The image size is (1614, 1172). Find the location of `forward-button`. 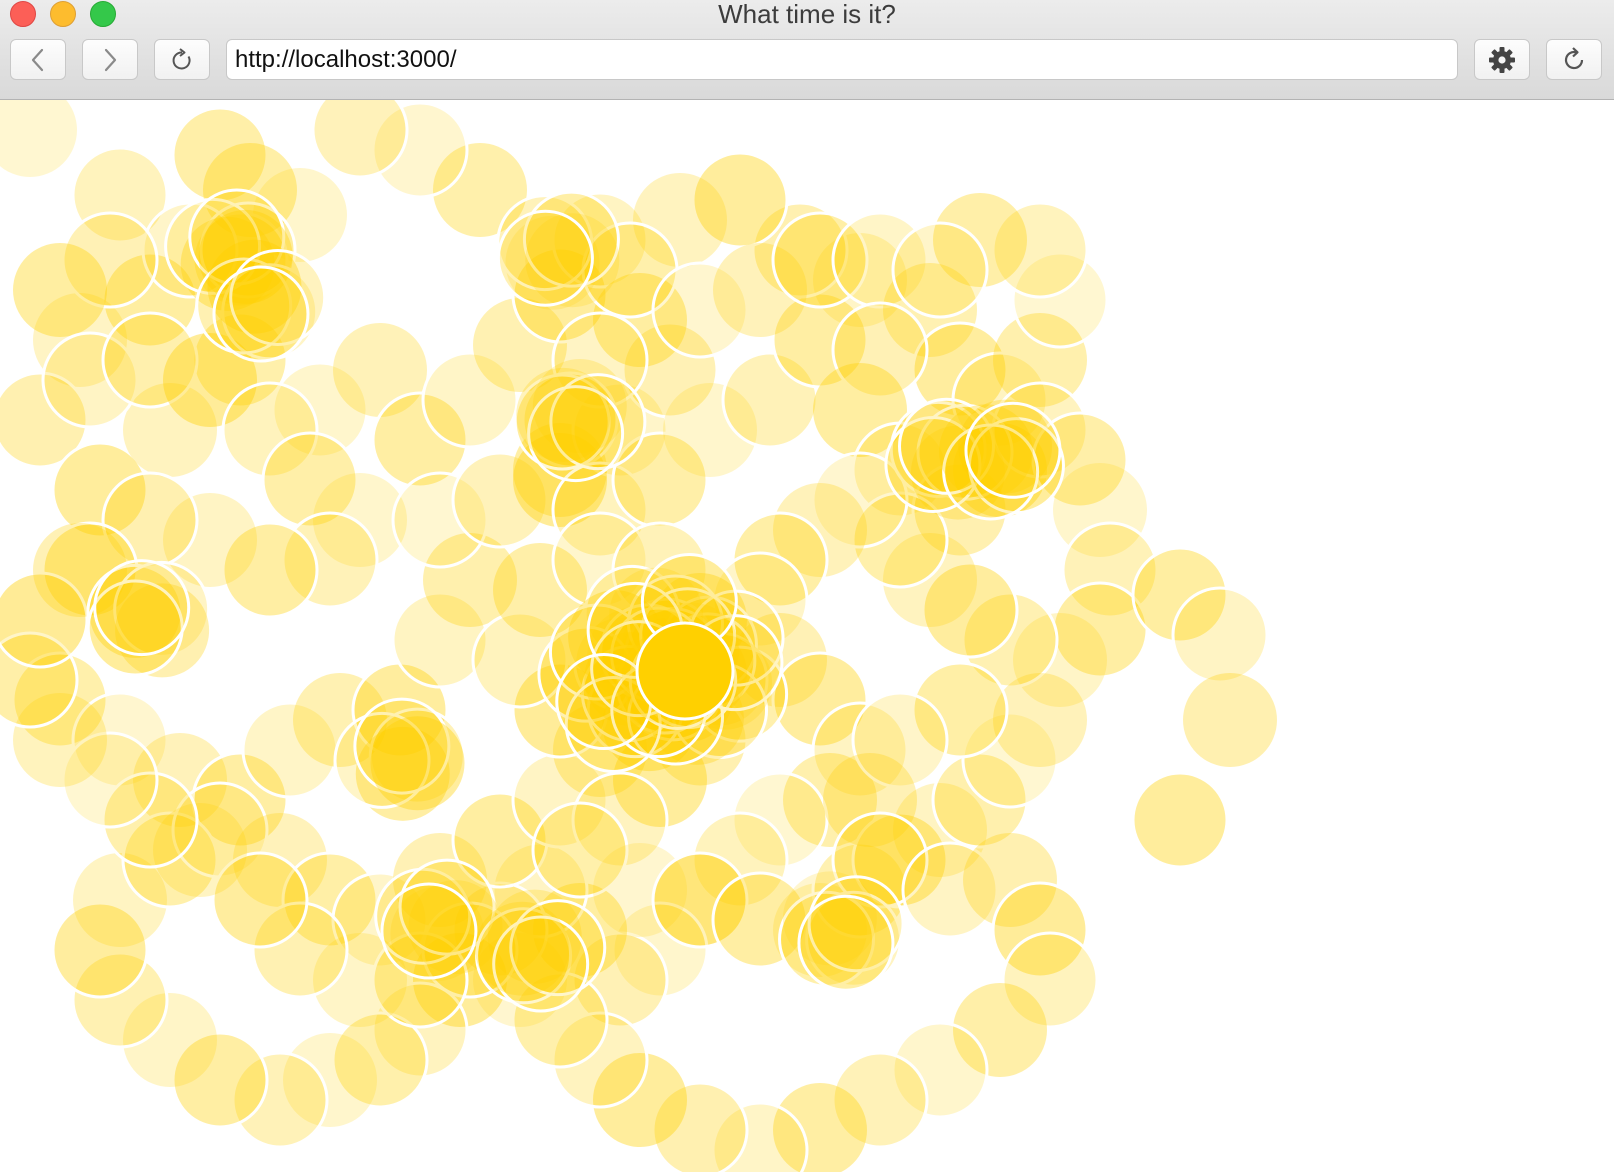

forward-button is located at coordinates (110, 59).